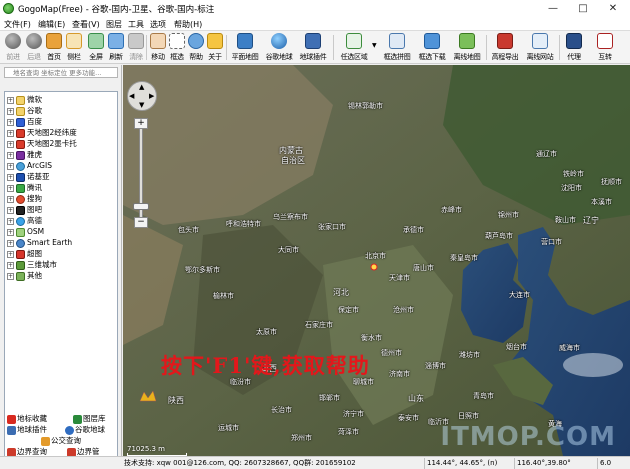 The image size is (630, 469). I want to click on tree-item-microsoft: + 微软, so click(24, 99).